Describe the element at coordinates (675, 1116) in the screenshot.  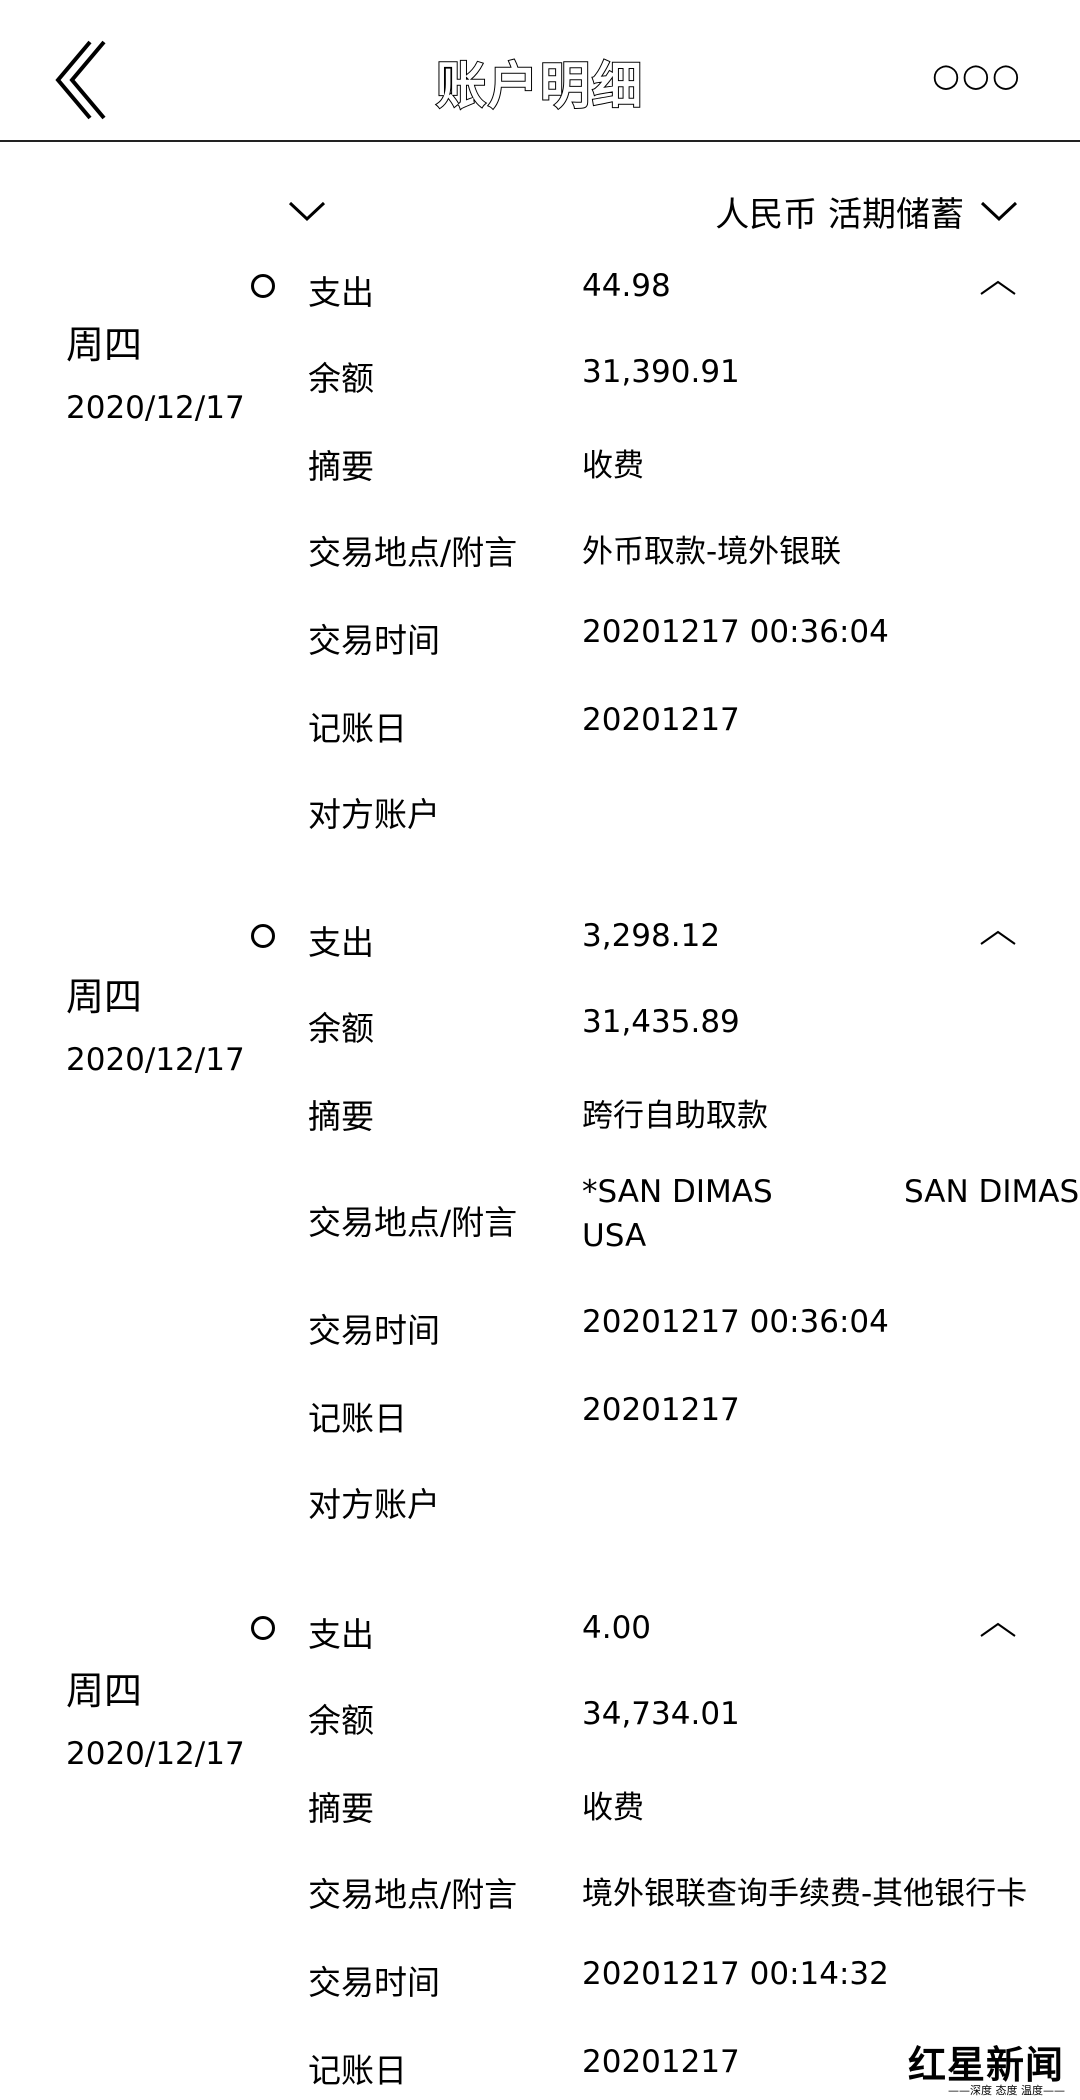
I see `summary-value: 跨行自助取款` at that location.